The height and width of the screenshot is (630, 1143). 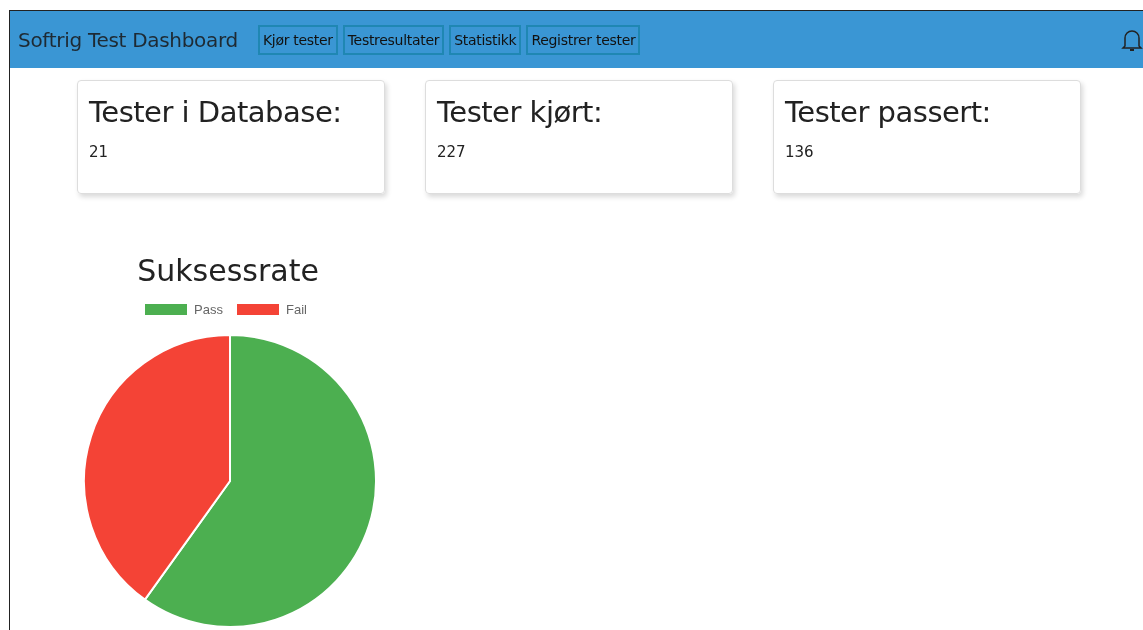 What do you see at coordinates (1132, 39) in the screenshot?
I see `bell-icon` at bounding box center [1132, 39].